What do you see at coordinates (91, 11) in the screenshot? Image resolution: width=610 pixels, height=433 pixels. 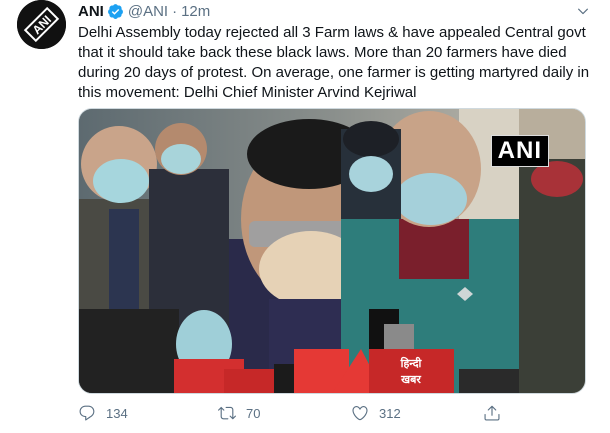 I see `author-name: ANI` at bounding box center [91, 11].